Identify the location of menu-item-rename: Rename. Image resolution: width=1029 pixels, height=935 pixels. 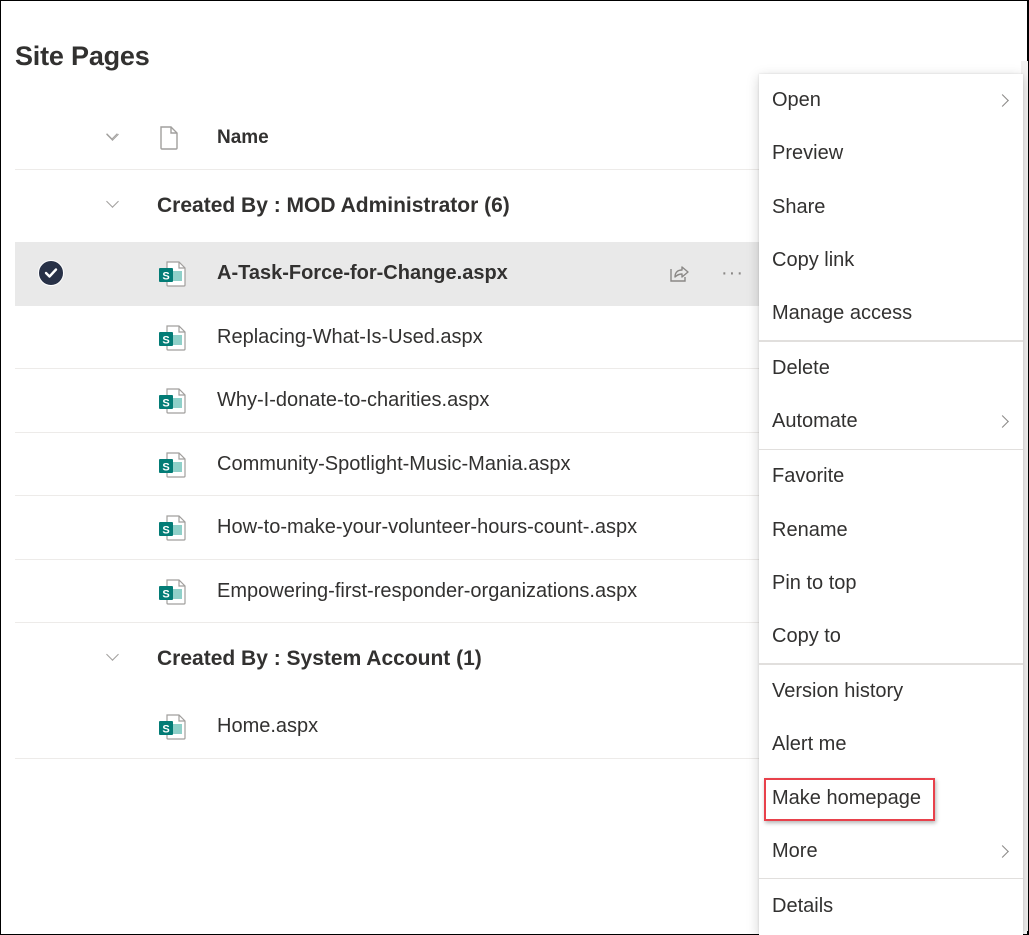
(891, 529).